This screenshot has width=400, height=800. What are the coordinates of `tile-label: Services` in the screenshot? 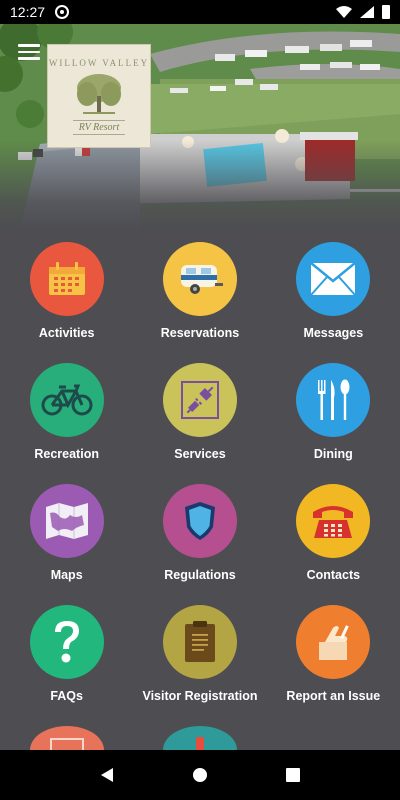 It's located at (200, 454).